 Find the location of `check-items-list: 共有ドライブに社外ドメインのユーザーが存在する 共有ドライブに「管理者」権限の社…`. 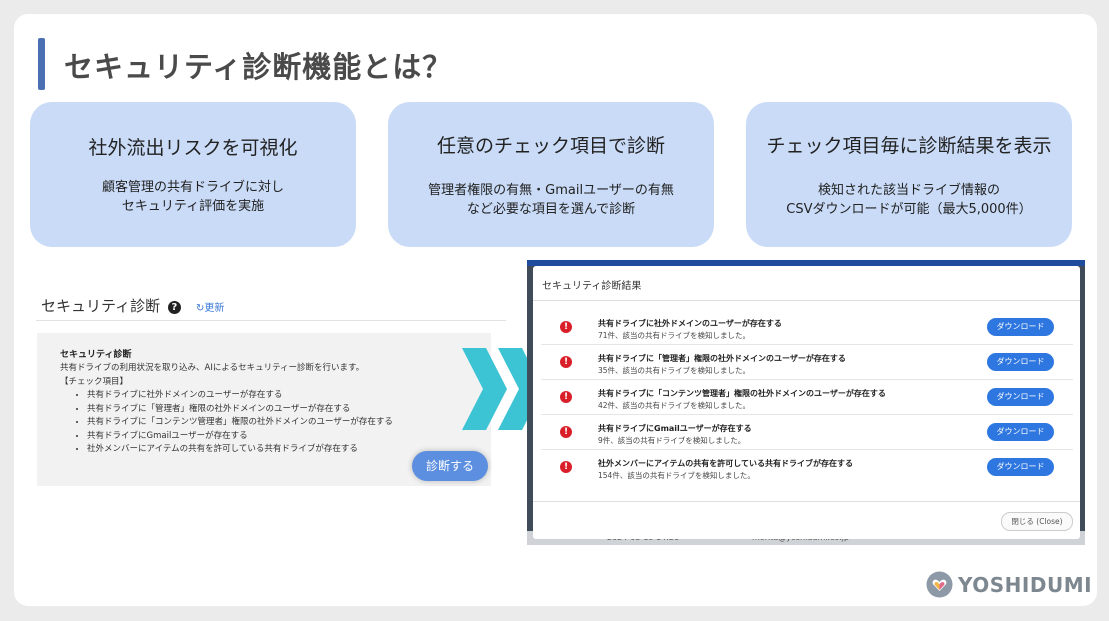

check-items-list: 共有ドライブに社外ドメインのユーザーが存在する 共有ドライブに「管理者」権限の社… is located at coordinates (230, 423).